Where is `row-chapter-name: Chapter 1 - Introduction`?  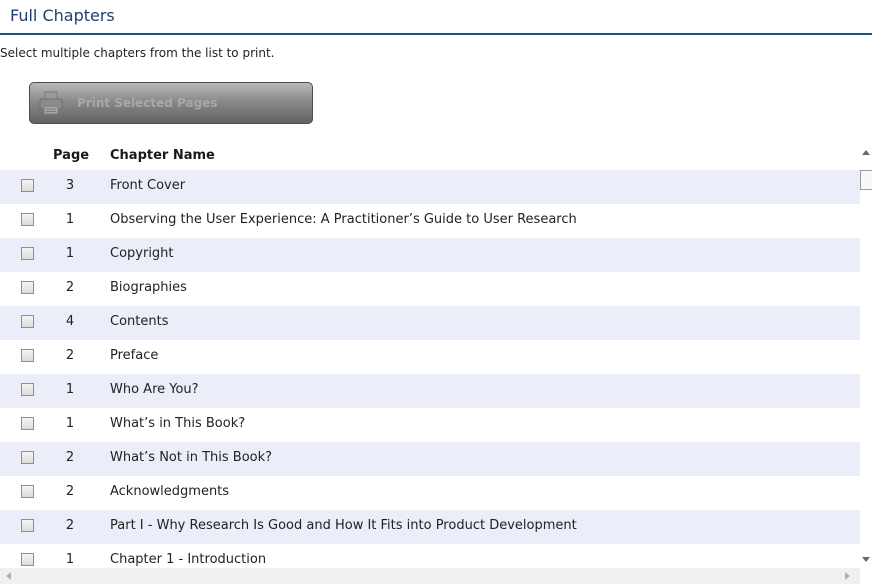
row-chapter-name: Chapter 1 - Introduction is located at coordinates (188, 559).